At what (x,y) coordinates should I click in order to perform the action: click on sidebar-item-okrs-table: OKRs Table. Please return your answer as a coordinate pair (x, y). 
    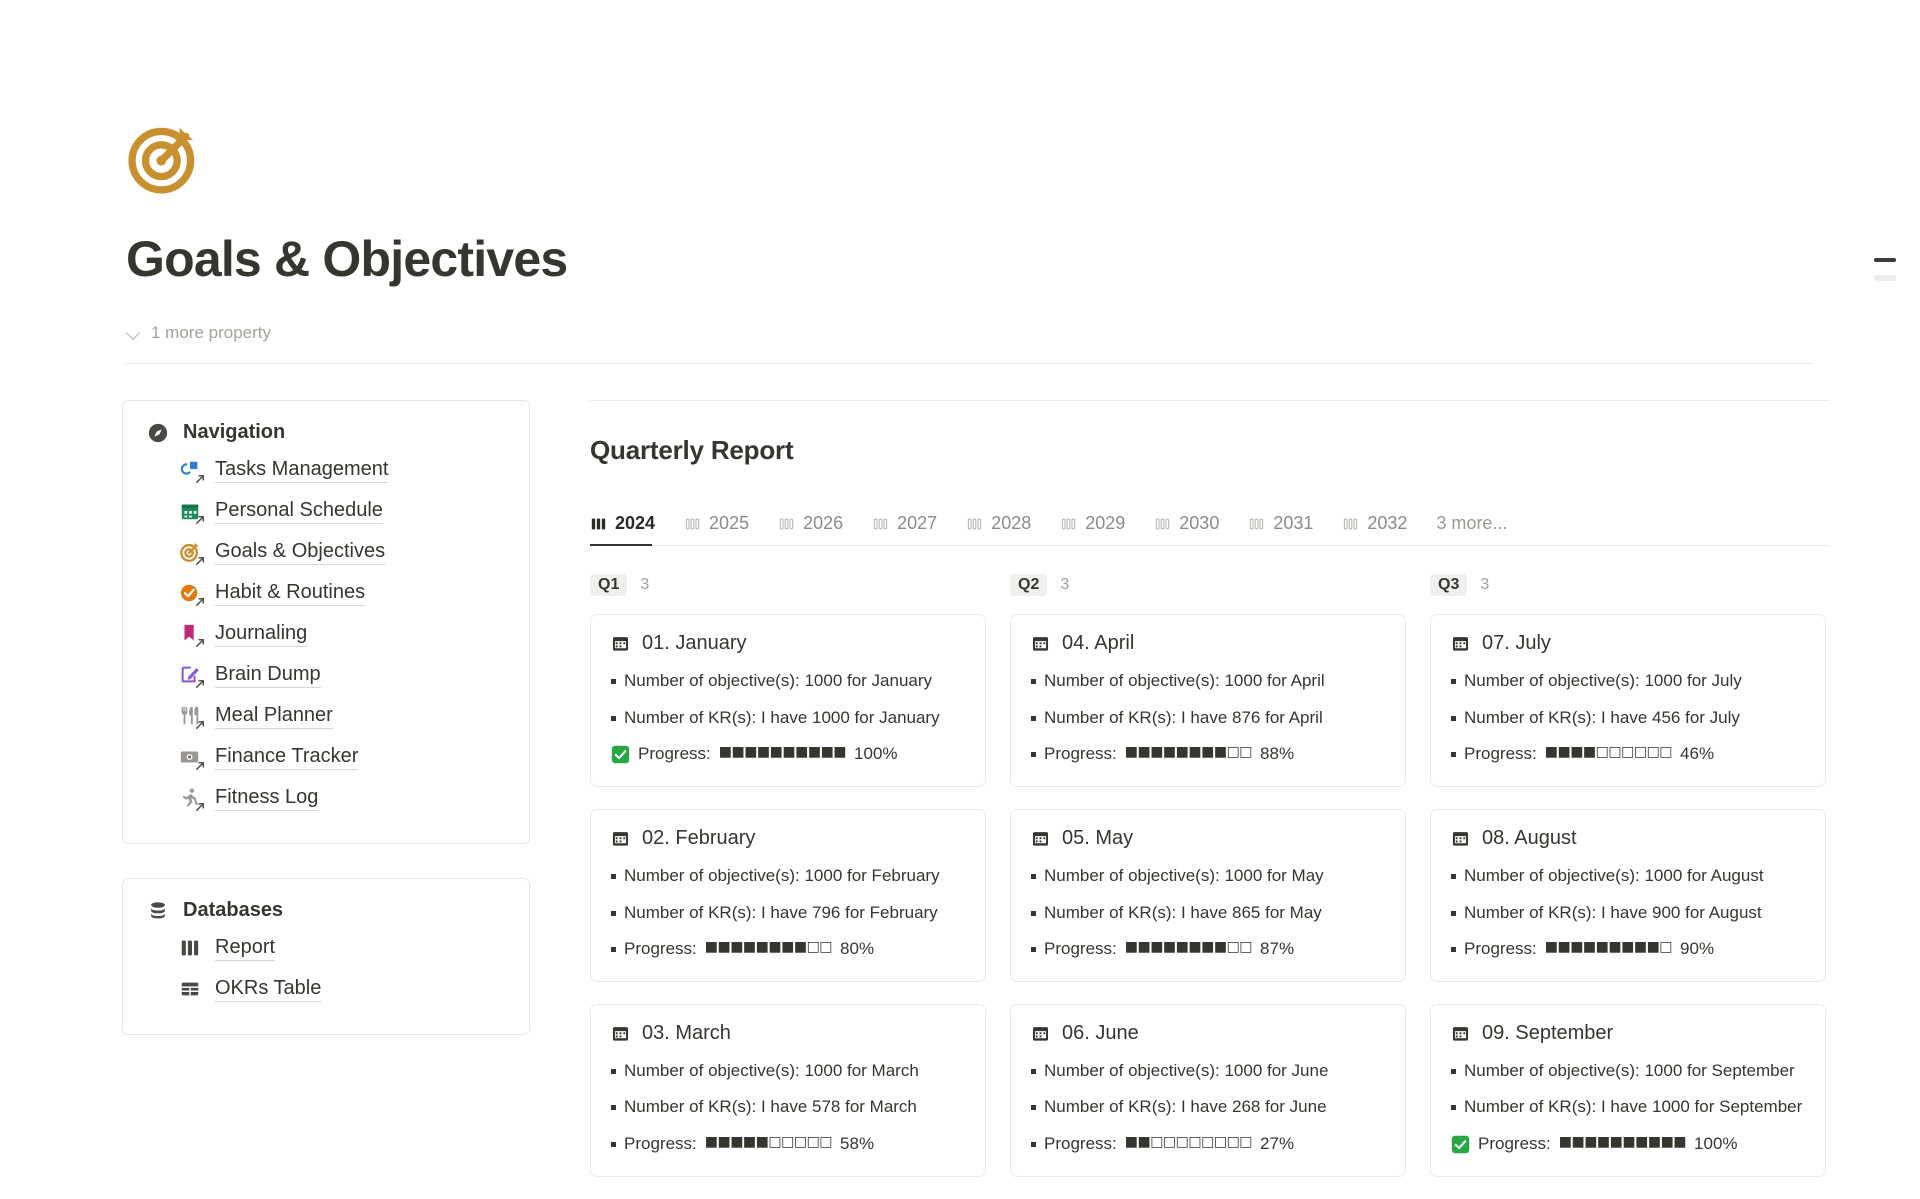
    Looking at the image, I should click on (342, 989).